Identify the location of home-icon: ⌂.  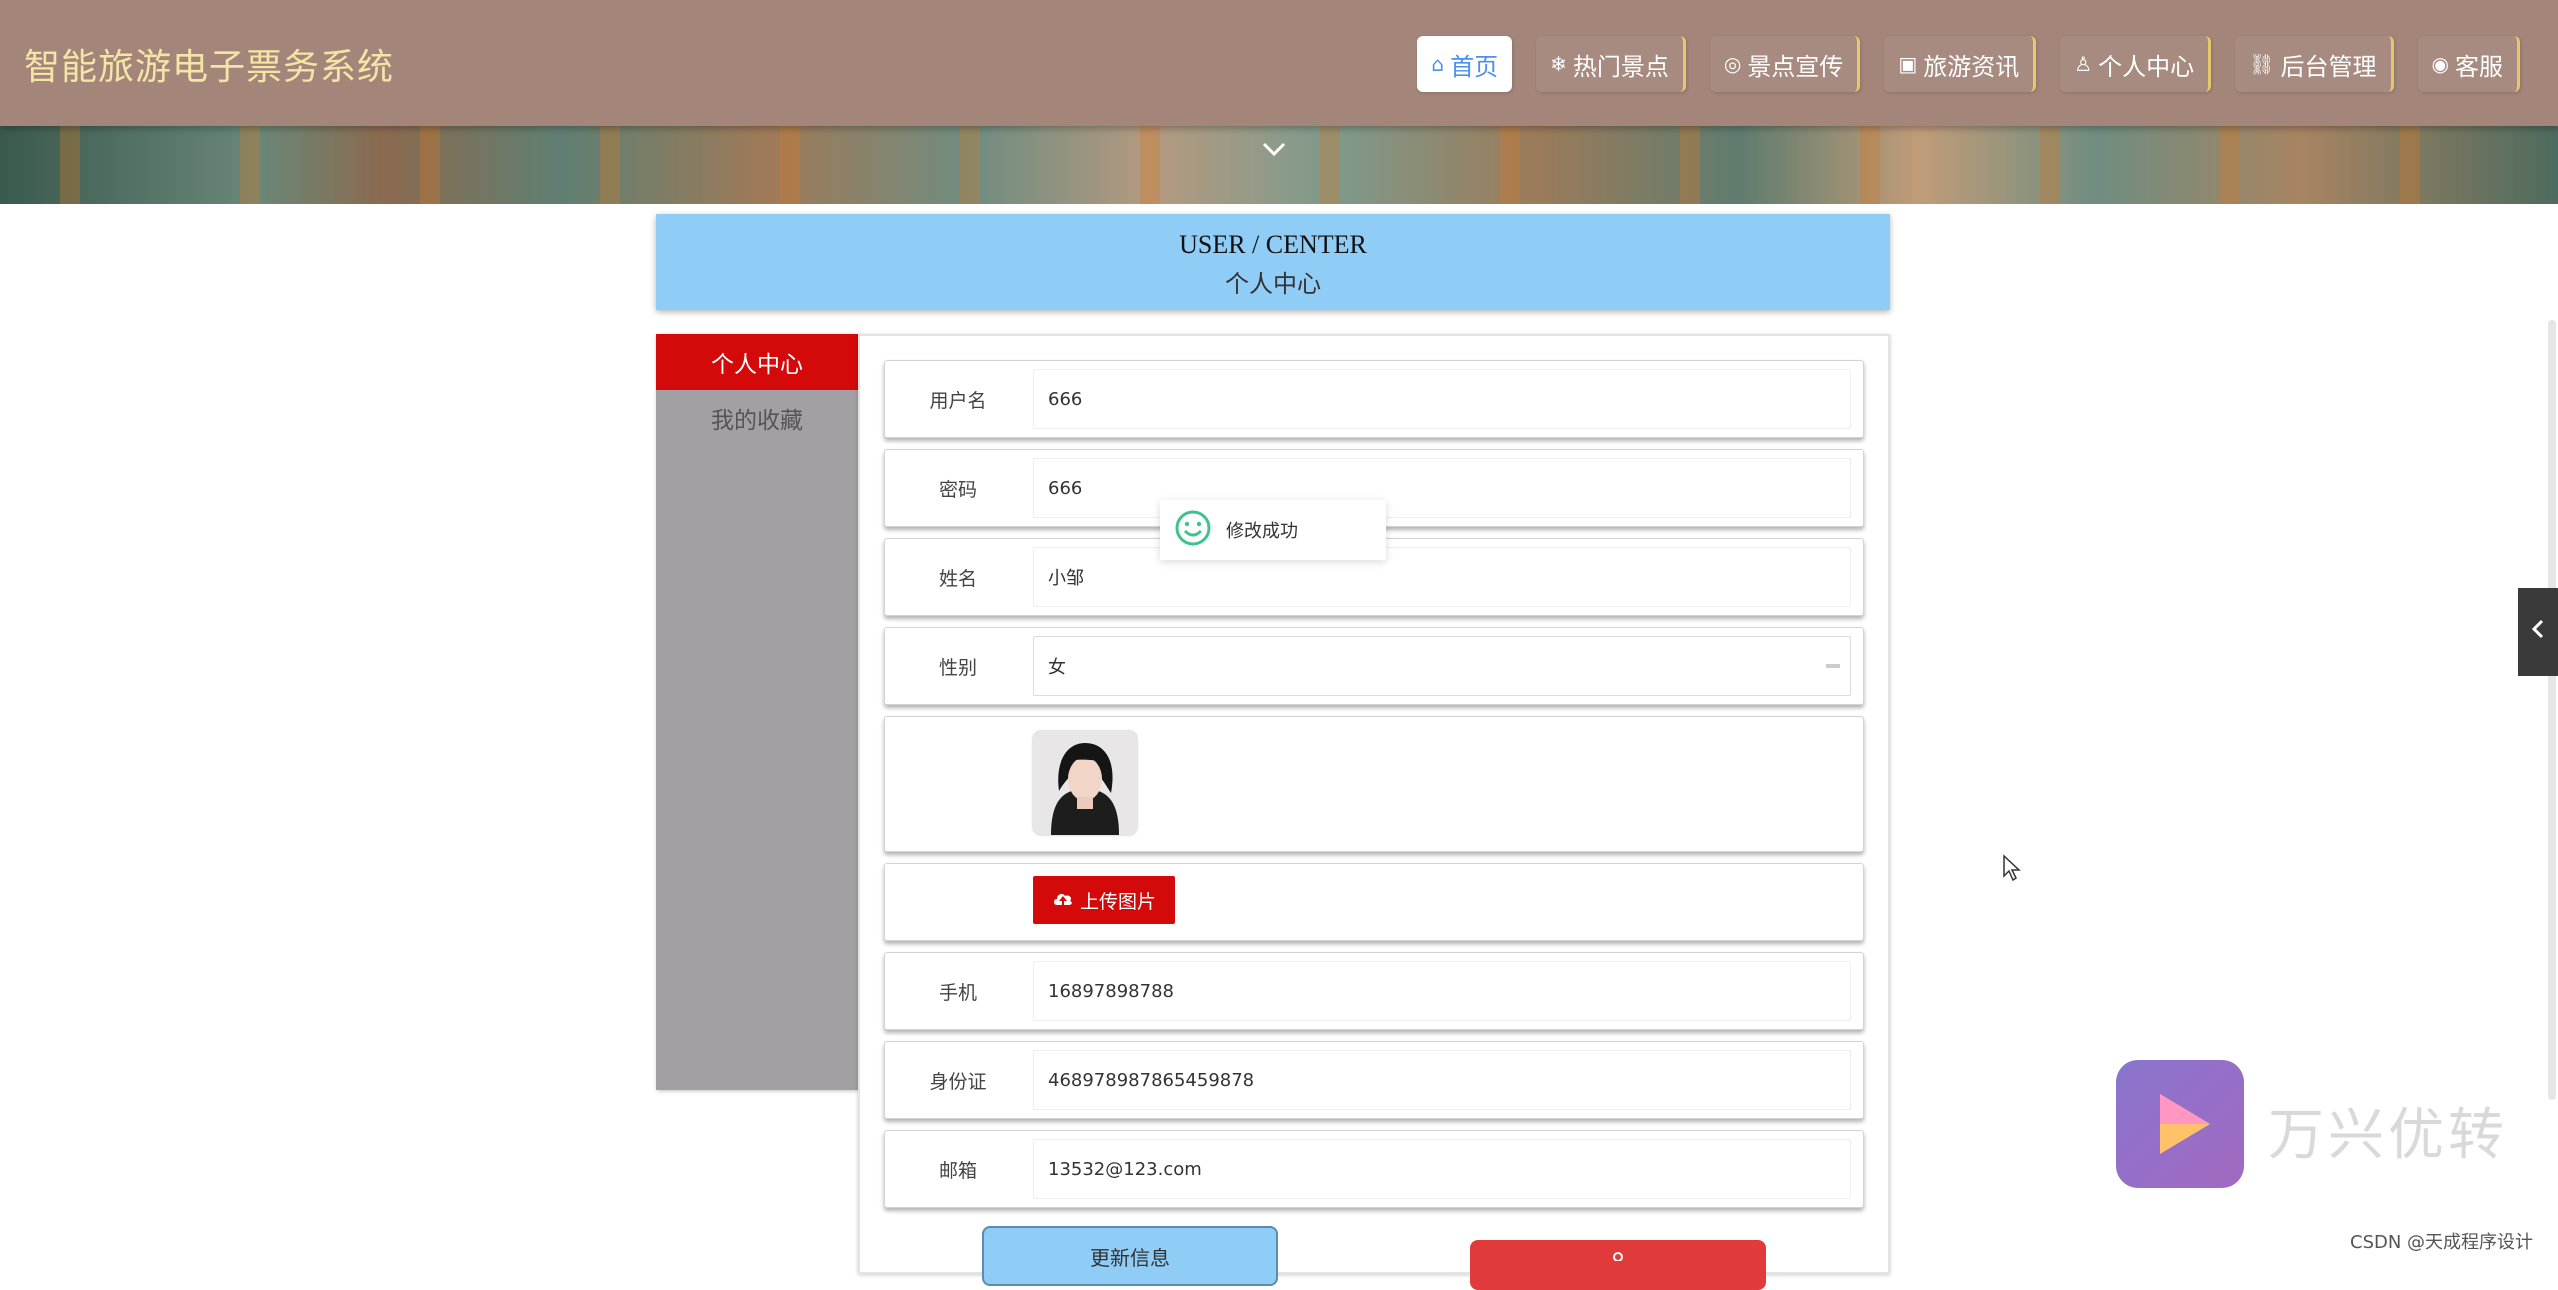
(1438, 64).